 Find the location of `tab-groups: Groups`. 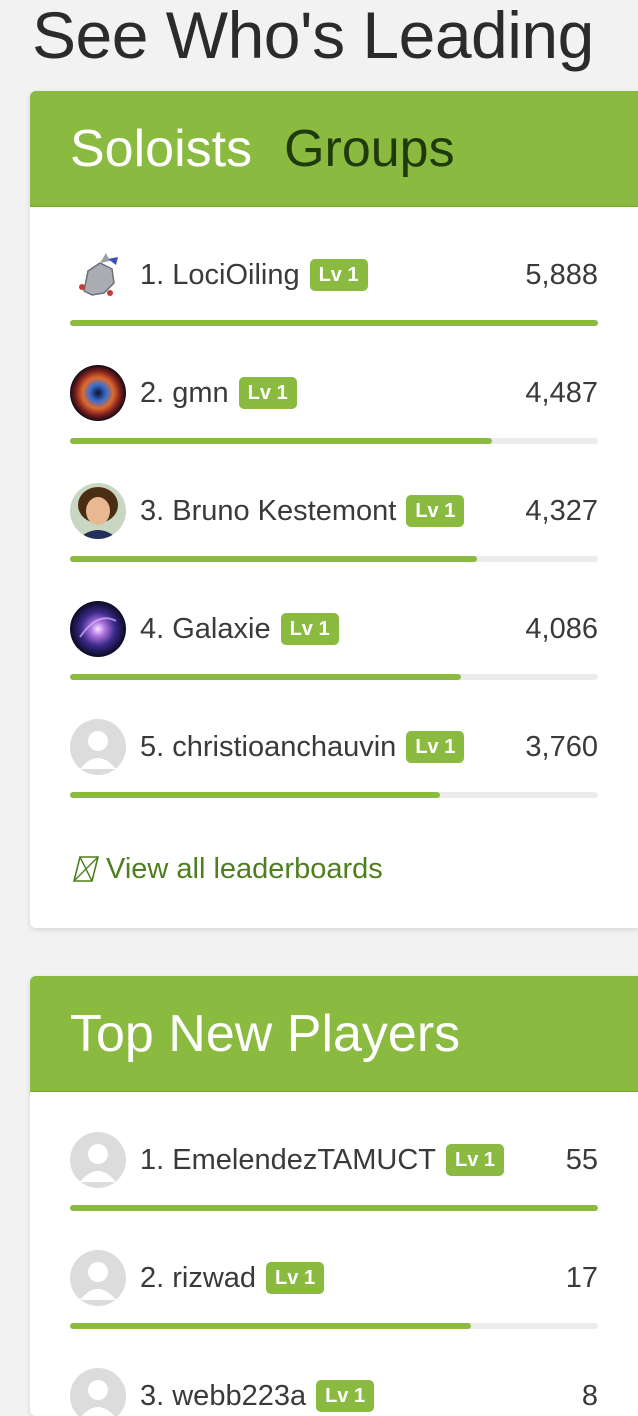

tab-groups: Groups is located at coordinates (369, 149).